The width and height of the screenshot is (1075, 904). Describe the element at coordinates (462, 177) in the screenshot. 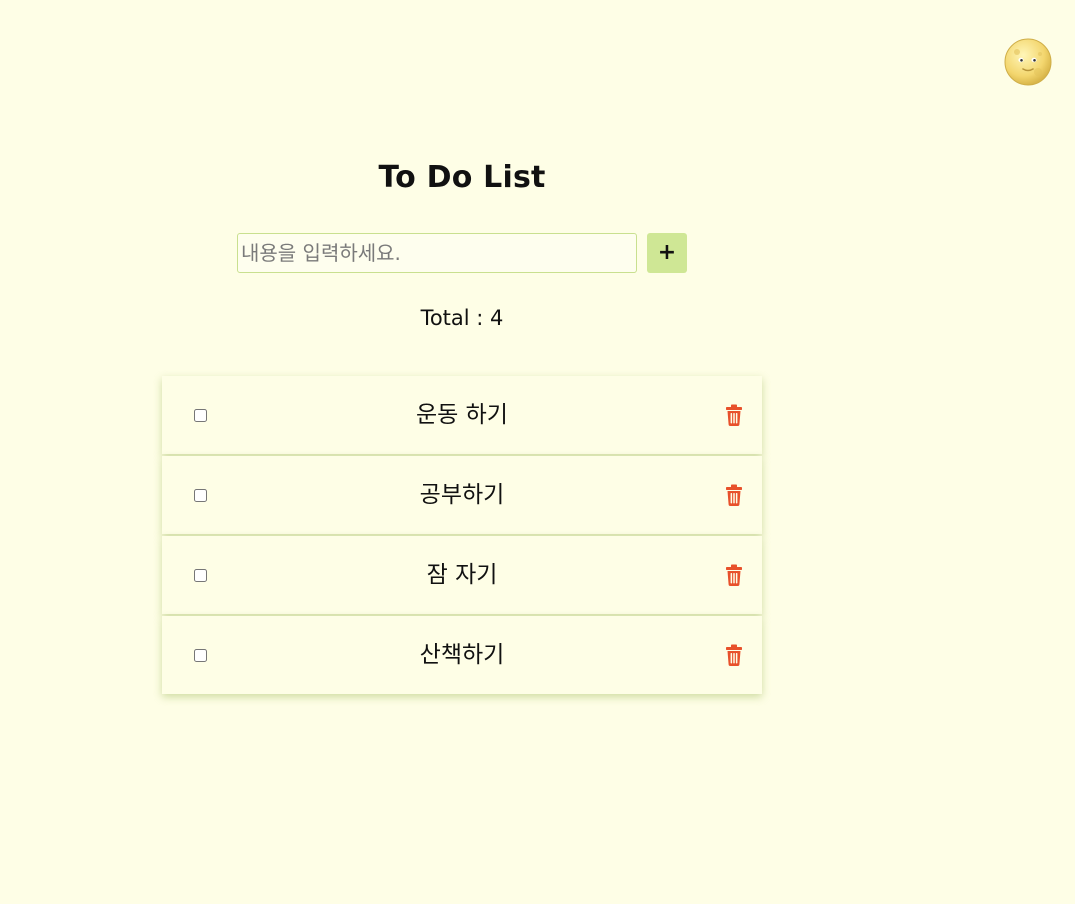

I see `page-title: To Do List` at that location.